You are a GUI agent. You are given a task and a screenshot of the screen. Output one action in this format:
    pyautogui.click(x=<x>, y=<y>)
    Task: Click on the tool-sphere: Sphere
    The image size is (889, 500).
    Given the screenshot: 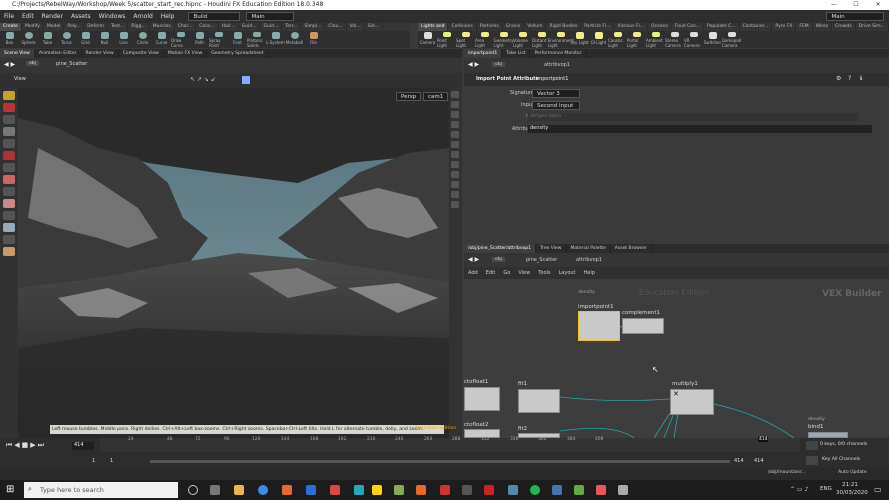 What is the action you would take?
    pyautogui.click(x=28, y=39)
    